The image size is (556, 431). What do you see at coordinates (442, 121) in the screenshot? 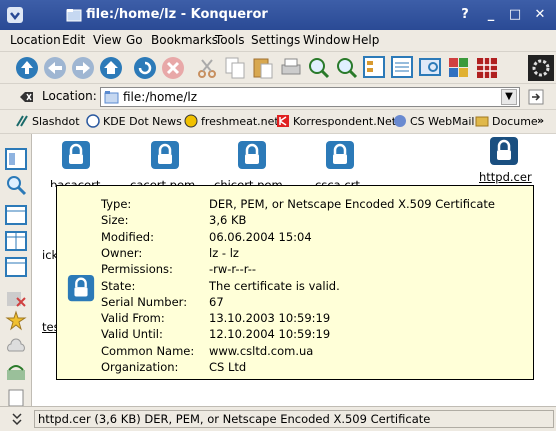
I see `bookmark-label: CS WebMail` at bounding box center [442, 121].